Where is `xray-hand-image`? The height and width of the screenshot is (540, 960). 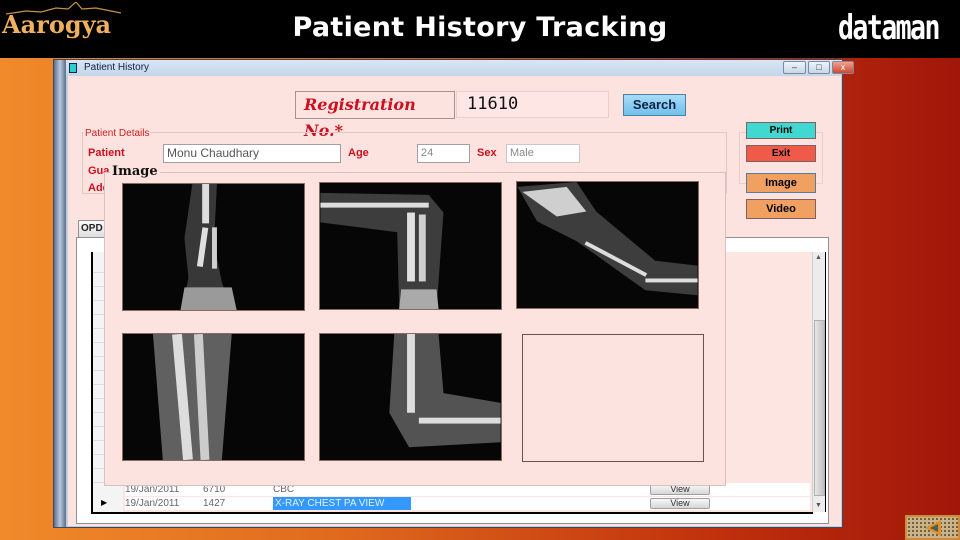 xray-hand-image is located at coordinates (607, 239).